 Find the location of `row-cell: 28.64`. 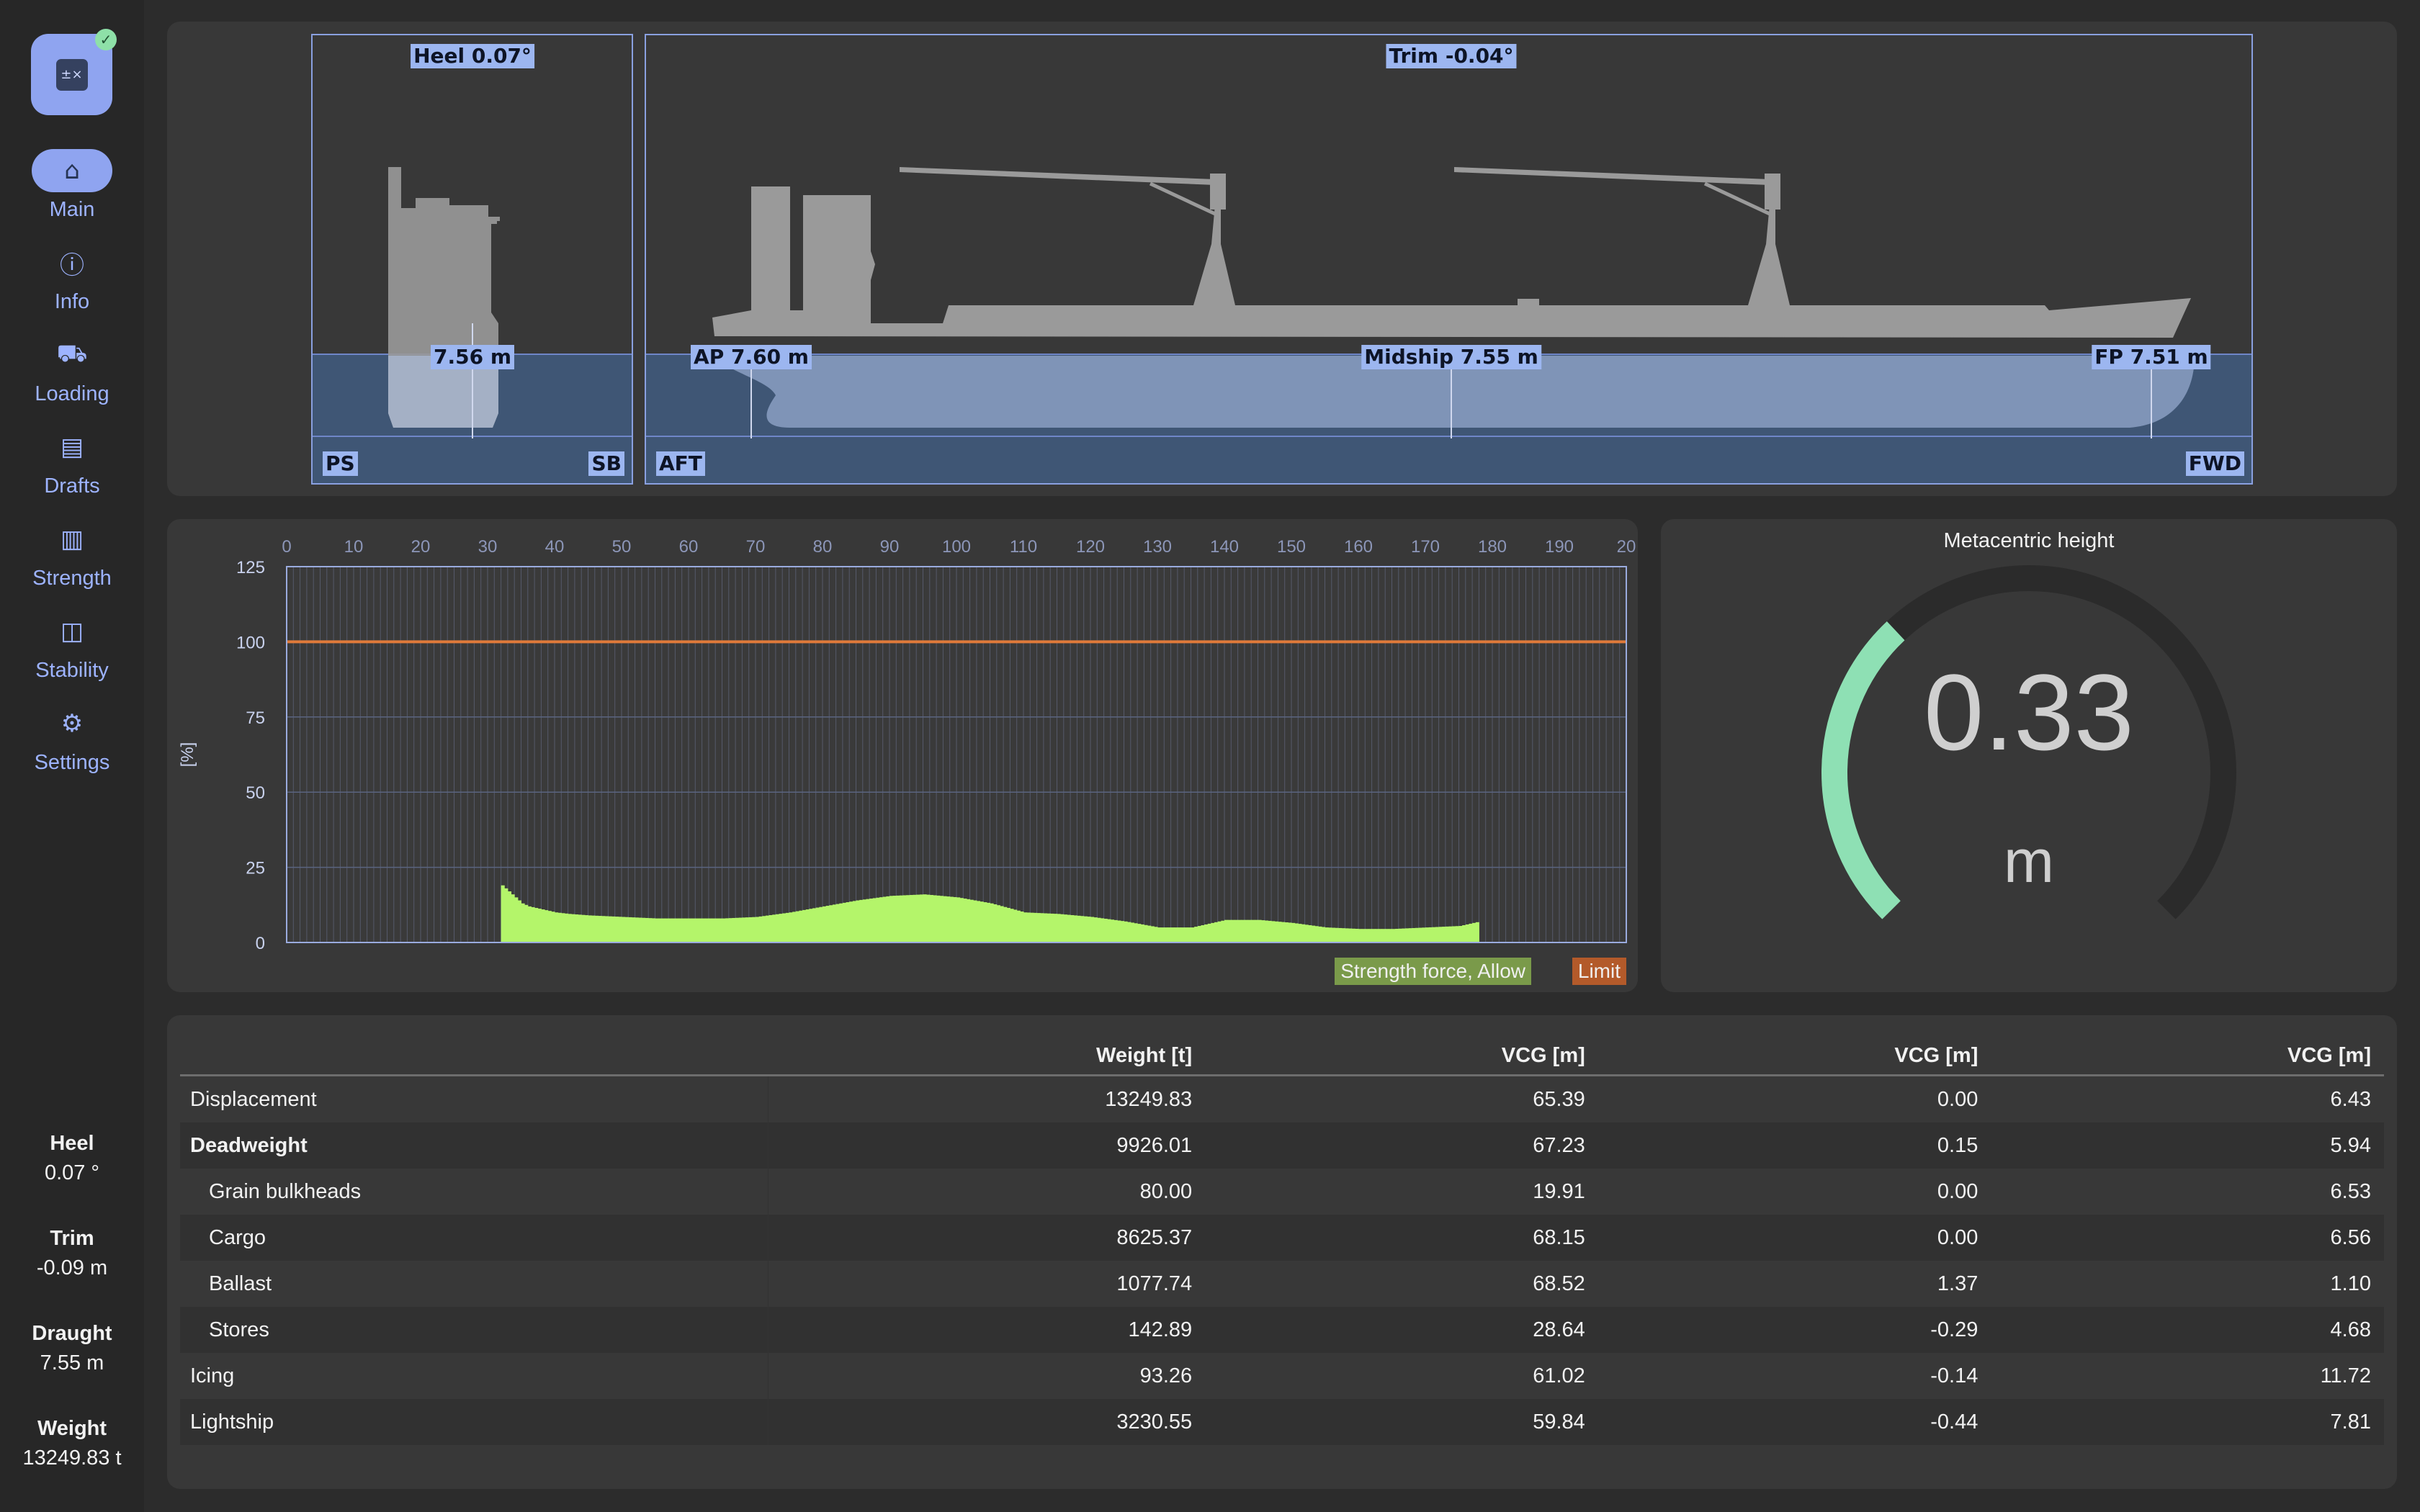

row-cell: 28.64 is located at coordinates (1401, 1330).